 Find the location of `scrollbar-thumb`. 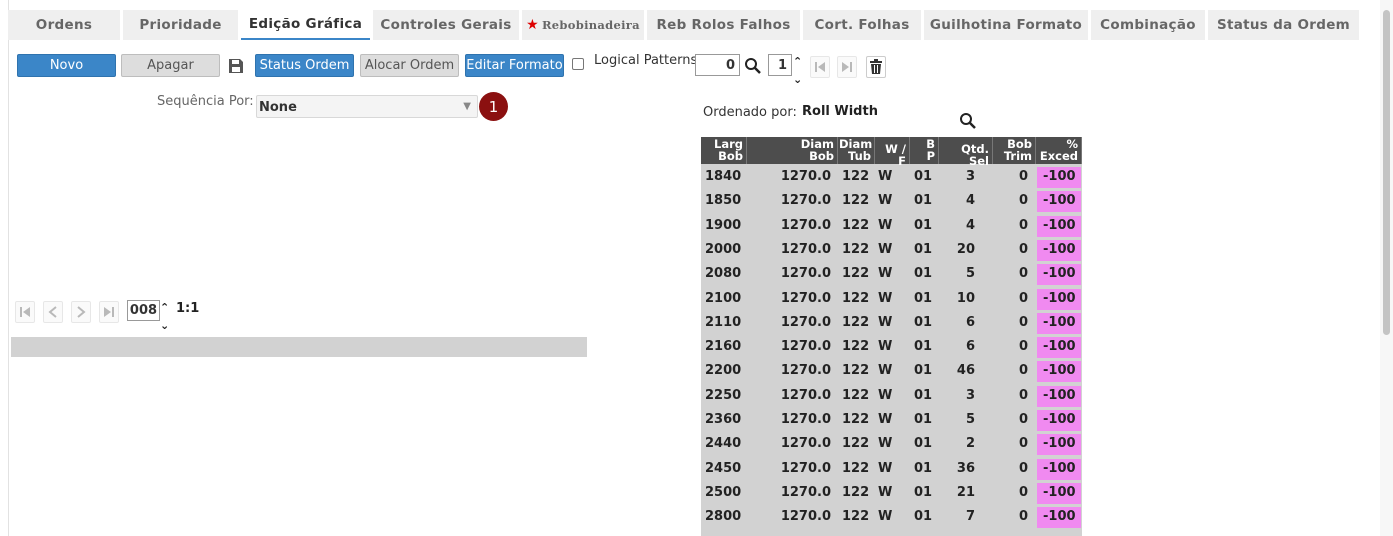

scrollbar-thumb is located at coordinates (1386, 172).